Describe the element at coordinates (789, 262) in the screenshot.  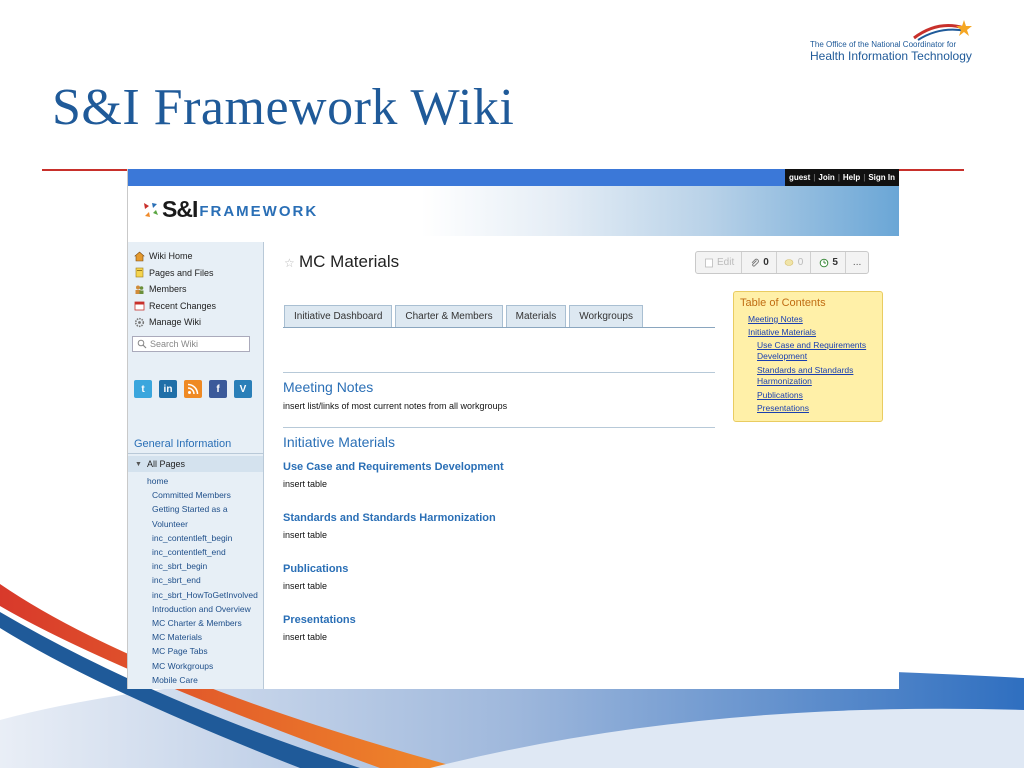
I see `comment-icon` at that location.